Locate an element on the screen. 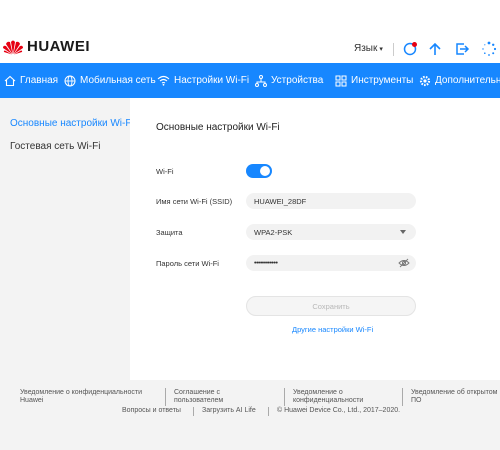 The image size is (500, 450). security-label: Защита is located at coordinates (169, 232).